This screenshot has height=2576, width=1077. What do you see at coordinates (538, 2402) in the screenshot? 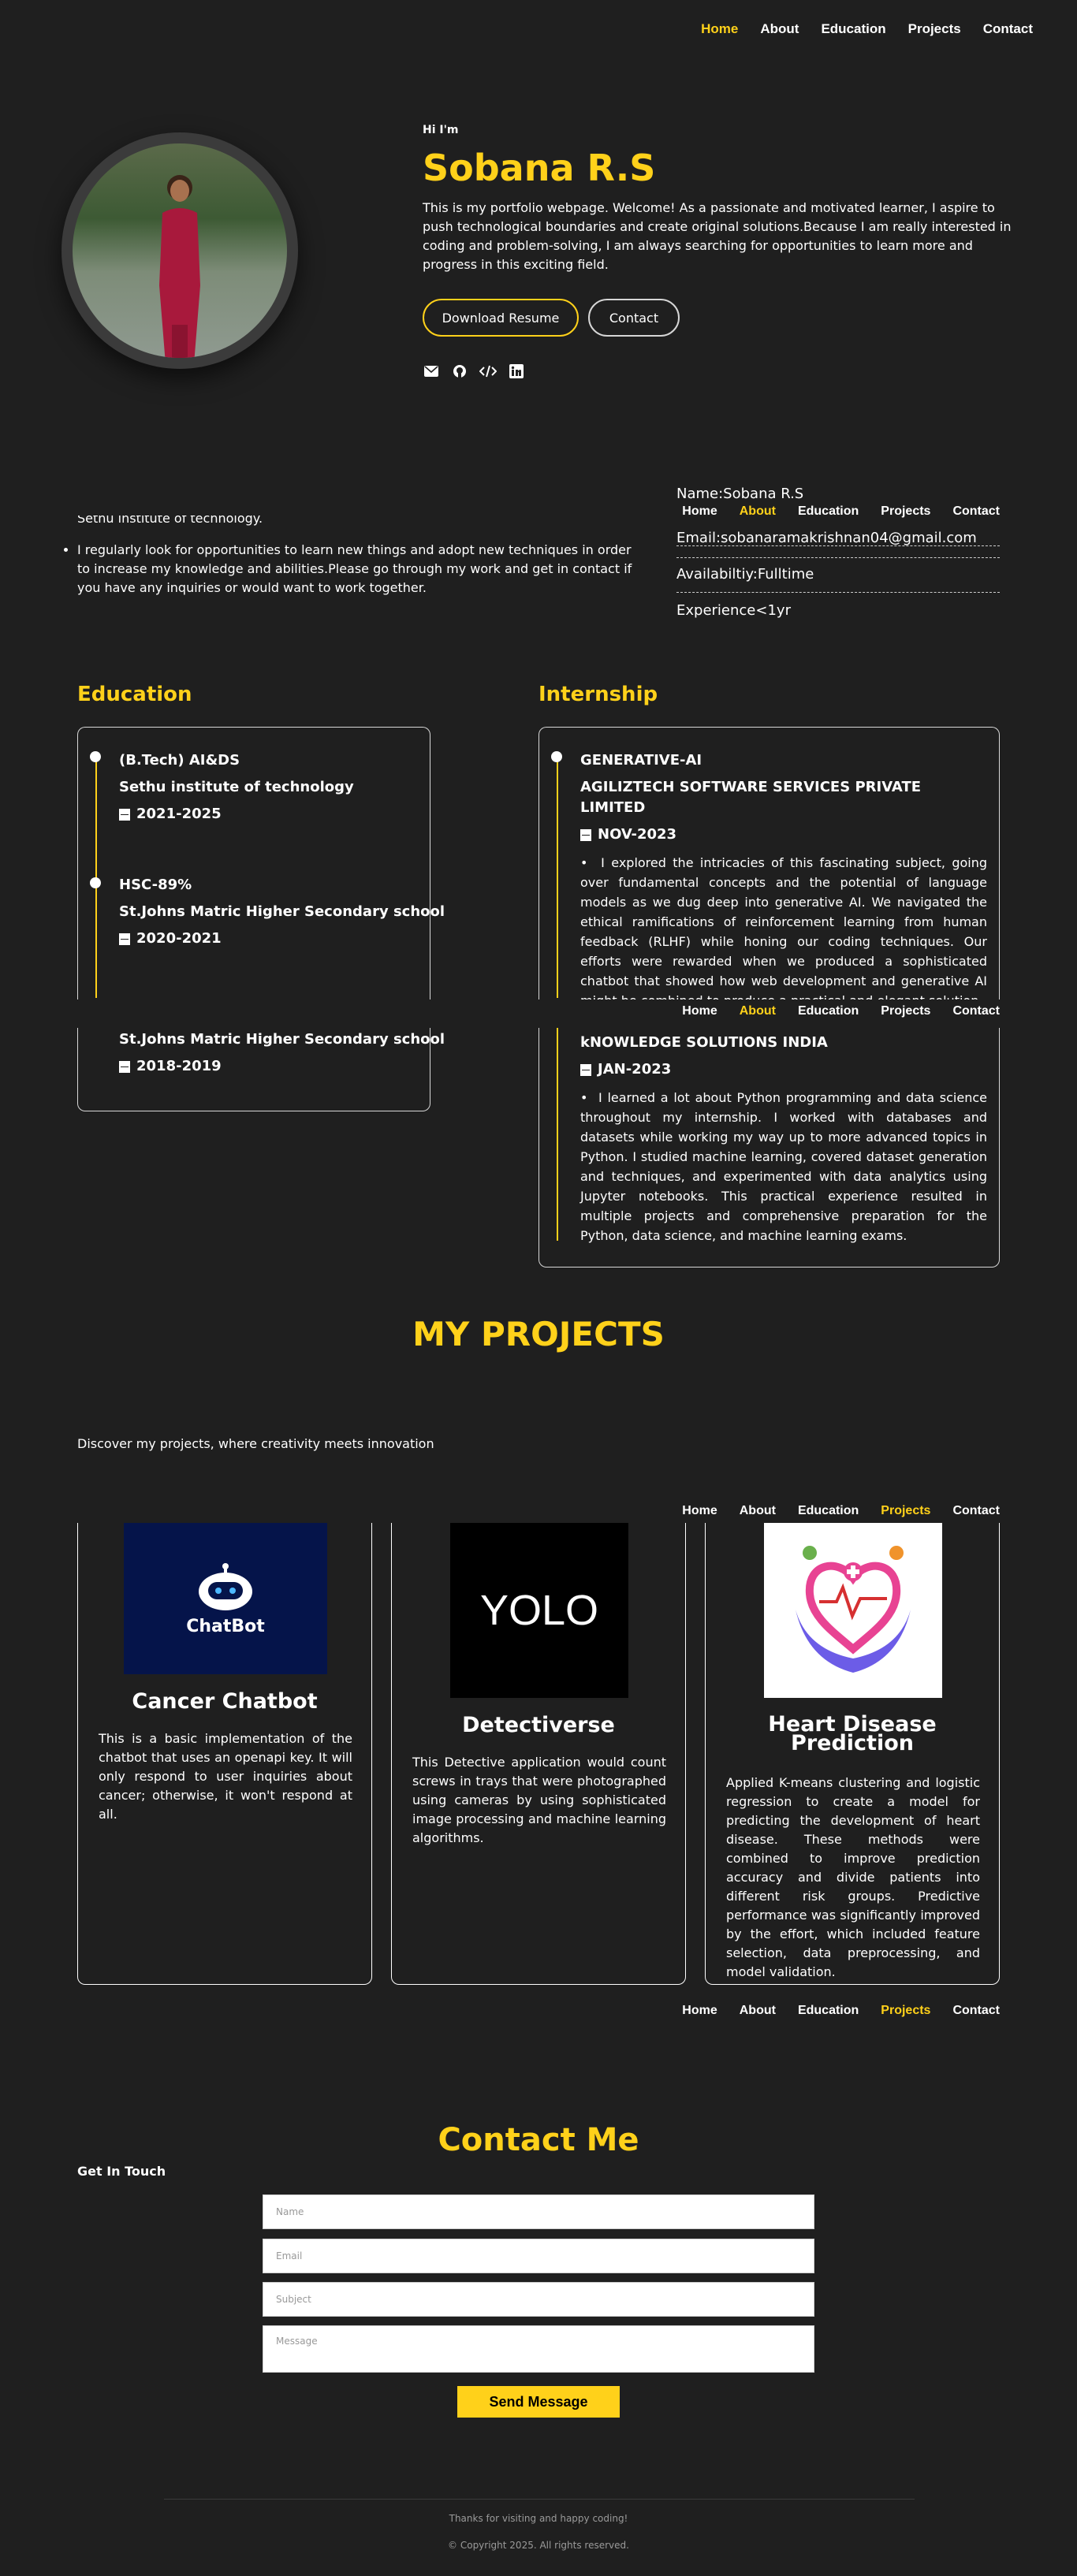
I see `send-message-button: Send Message` at bounding box center [538, 2402].